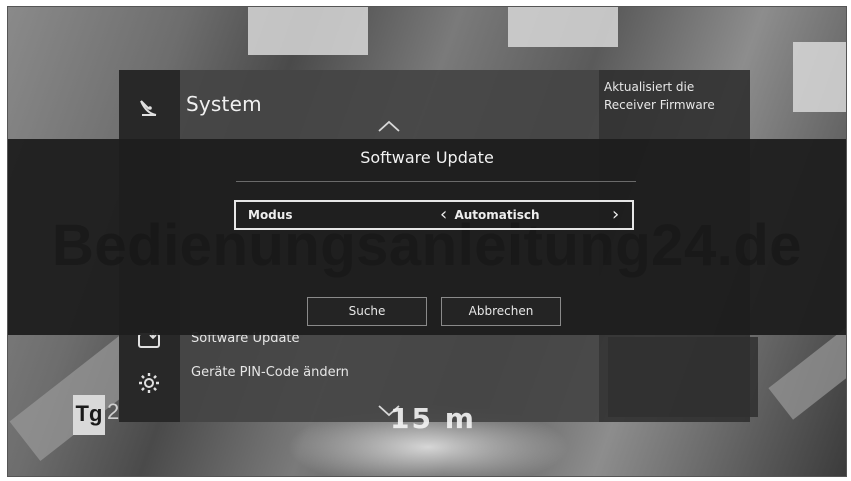 Image resolution: width=851 pixels, height=481 pixels. I want to click on background-truck, so click(819, 77).